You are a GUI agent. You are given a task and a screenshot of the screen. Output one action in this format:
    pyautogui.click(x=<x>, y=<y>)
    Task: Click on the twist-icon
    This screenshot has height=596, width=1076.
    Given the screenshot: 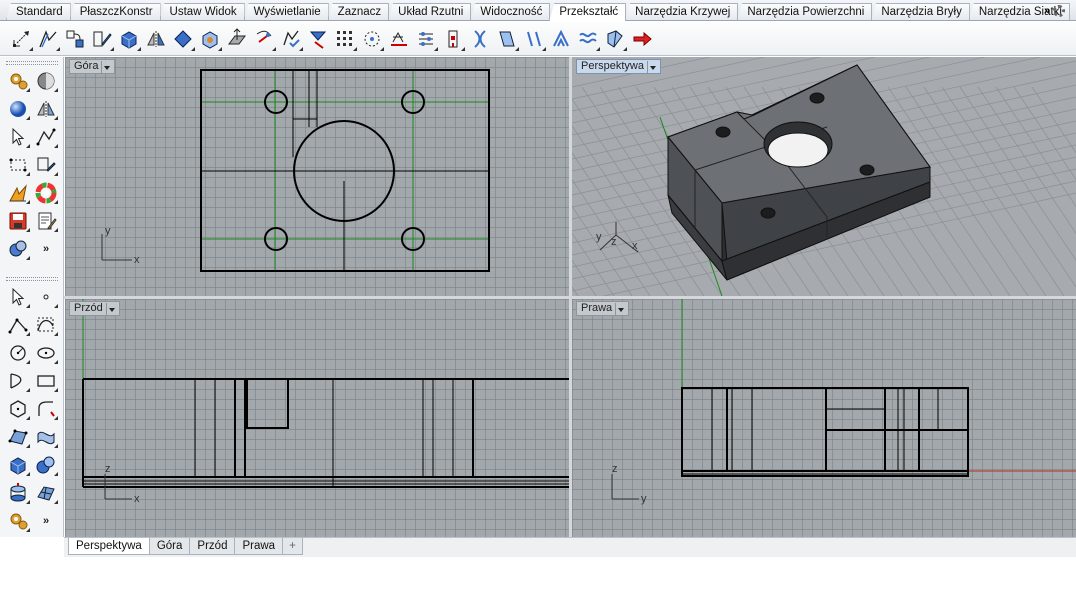 What is the action you would take?
    pyautogui.click(x=372, y=39)
    